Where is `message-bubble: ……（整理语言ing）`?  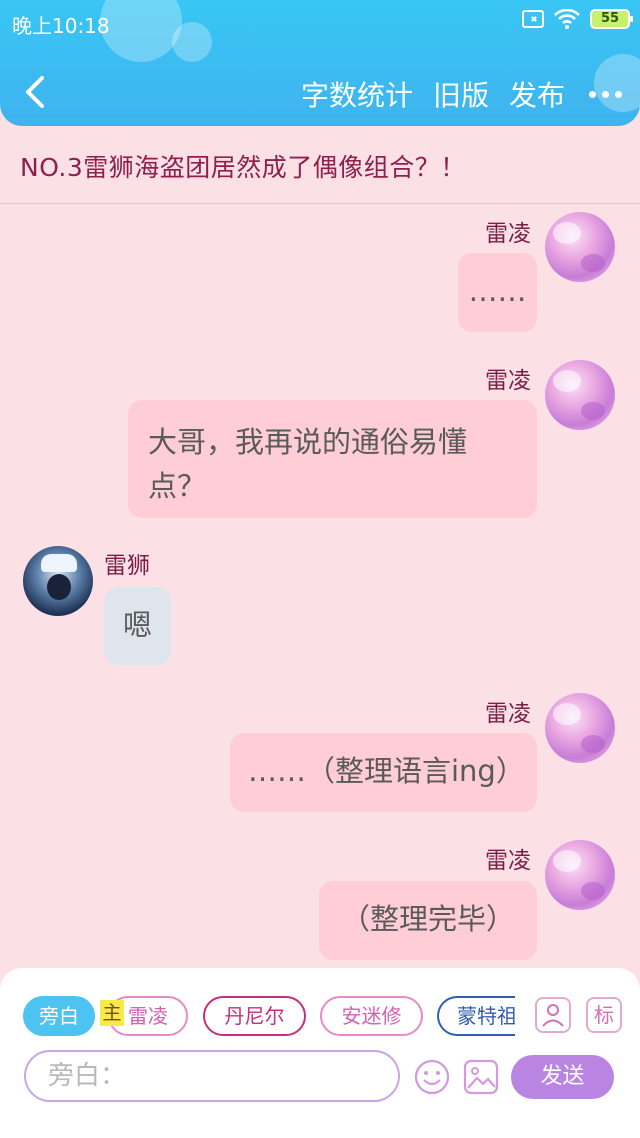
message-bubble: ……（整理语言ing） is located at coordinates (383, 772).